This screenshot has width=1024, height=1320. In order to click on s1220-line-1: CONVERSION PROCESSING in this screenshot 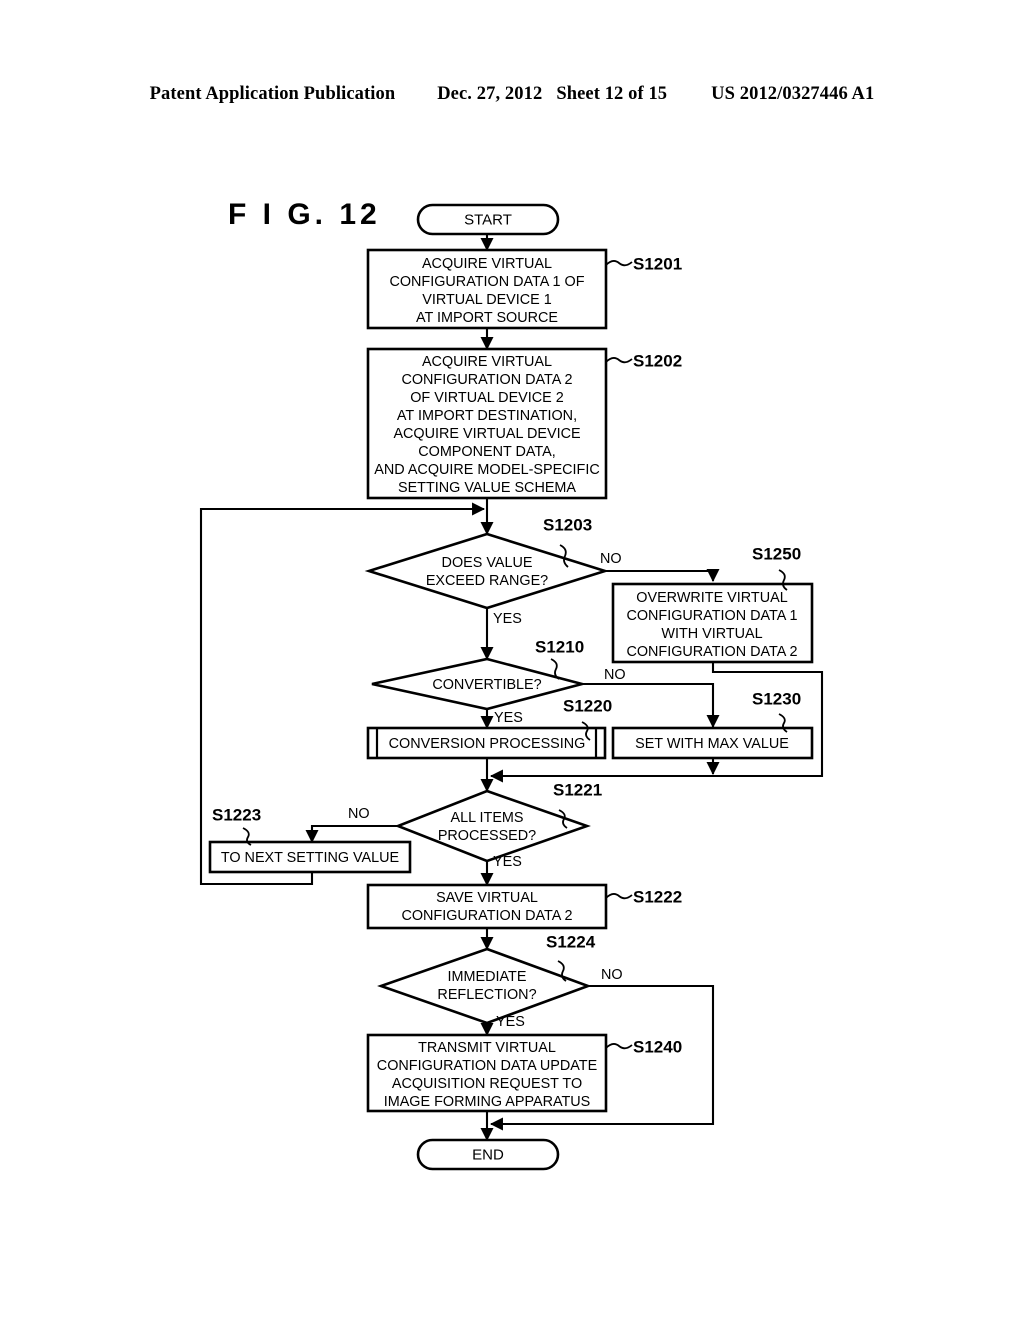, I will do `click(487, 744)`.